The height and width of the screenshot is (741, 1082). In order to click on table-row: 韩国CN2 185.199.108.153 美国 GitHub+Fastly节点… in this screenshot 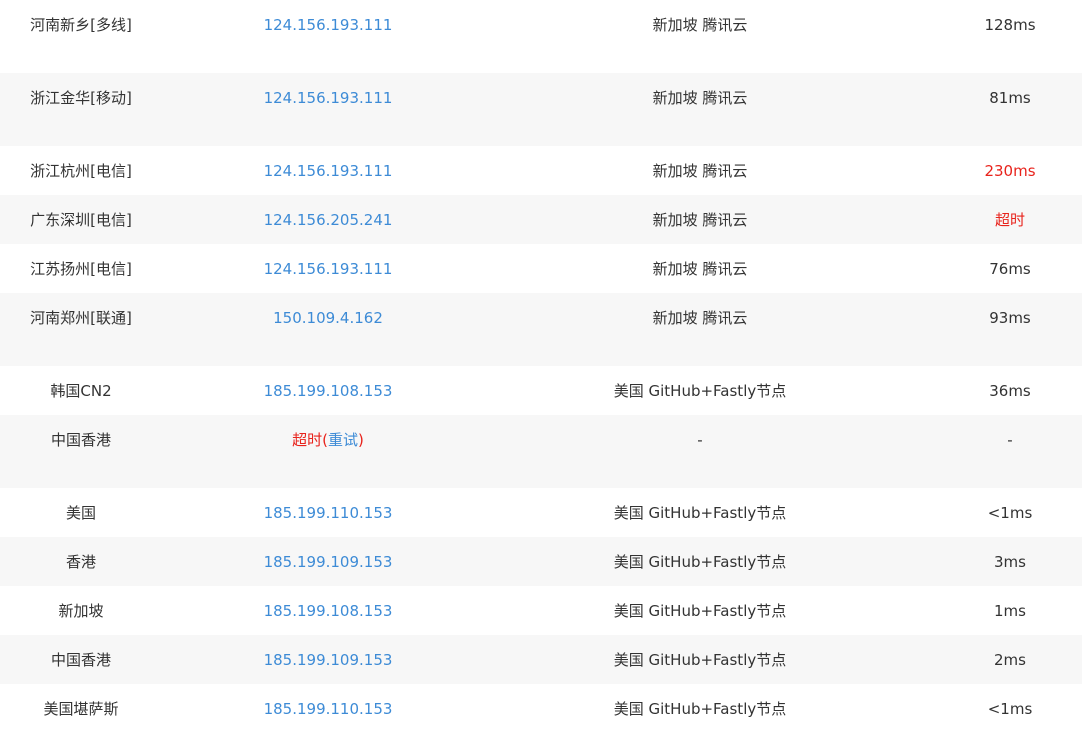, I will do `click(541, 390)`.